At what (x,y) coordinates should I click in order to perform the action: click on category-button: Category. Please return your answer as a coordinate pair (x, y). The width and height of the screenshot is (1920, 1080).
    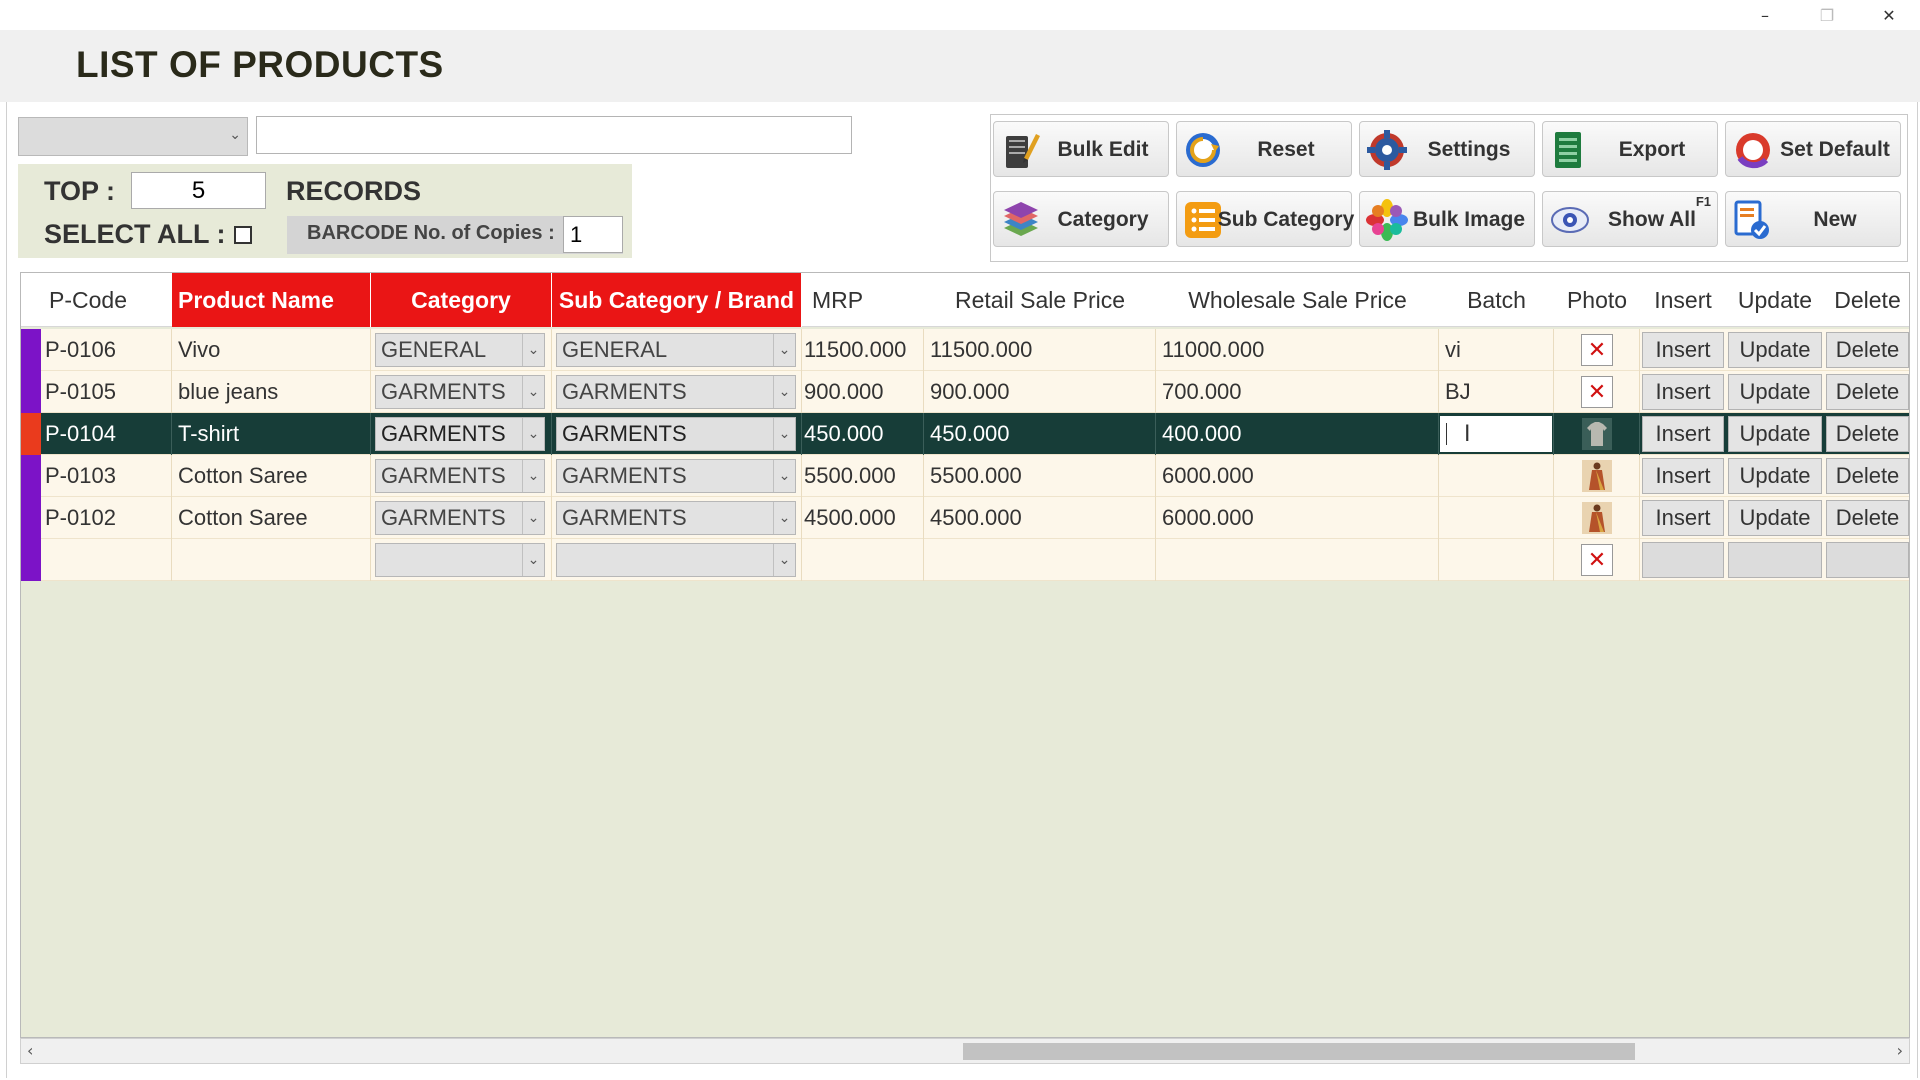
    Looking at the image, I should click on (1081, 219).